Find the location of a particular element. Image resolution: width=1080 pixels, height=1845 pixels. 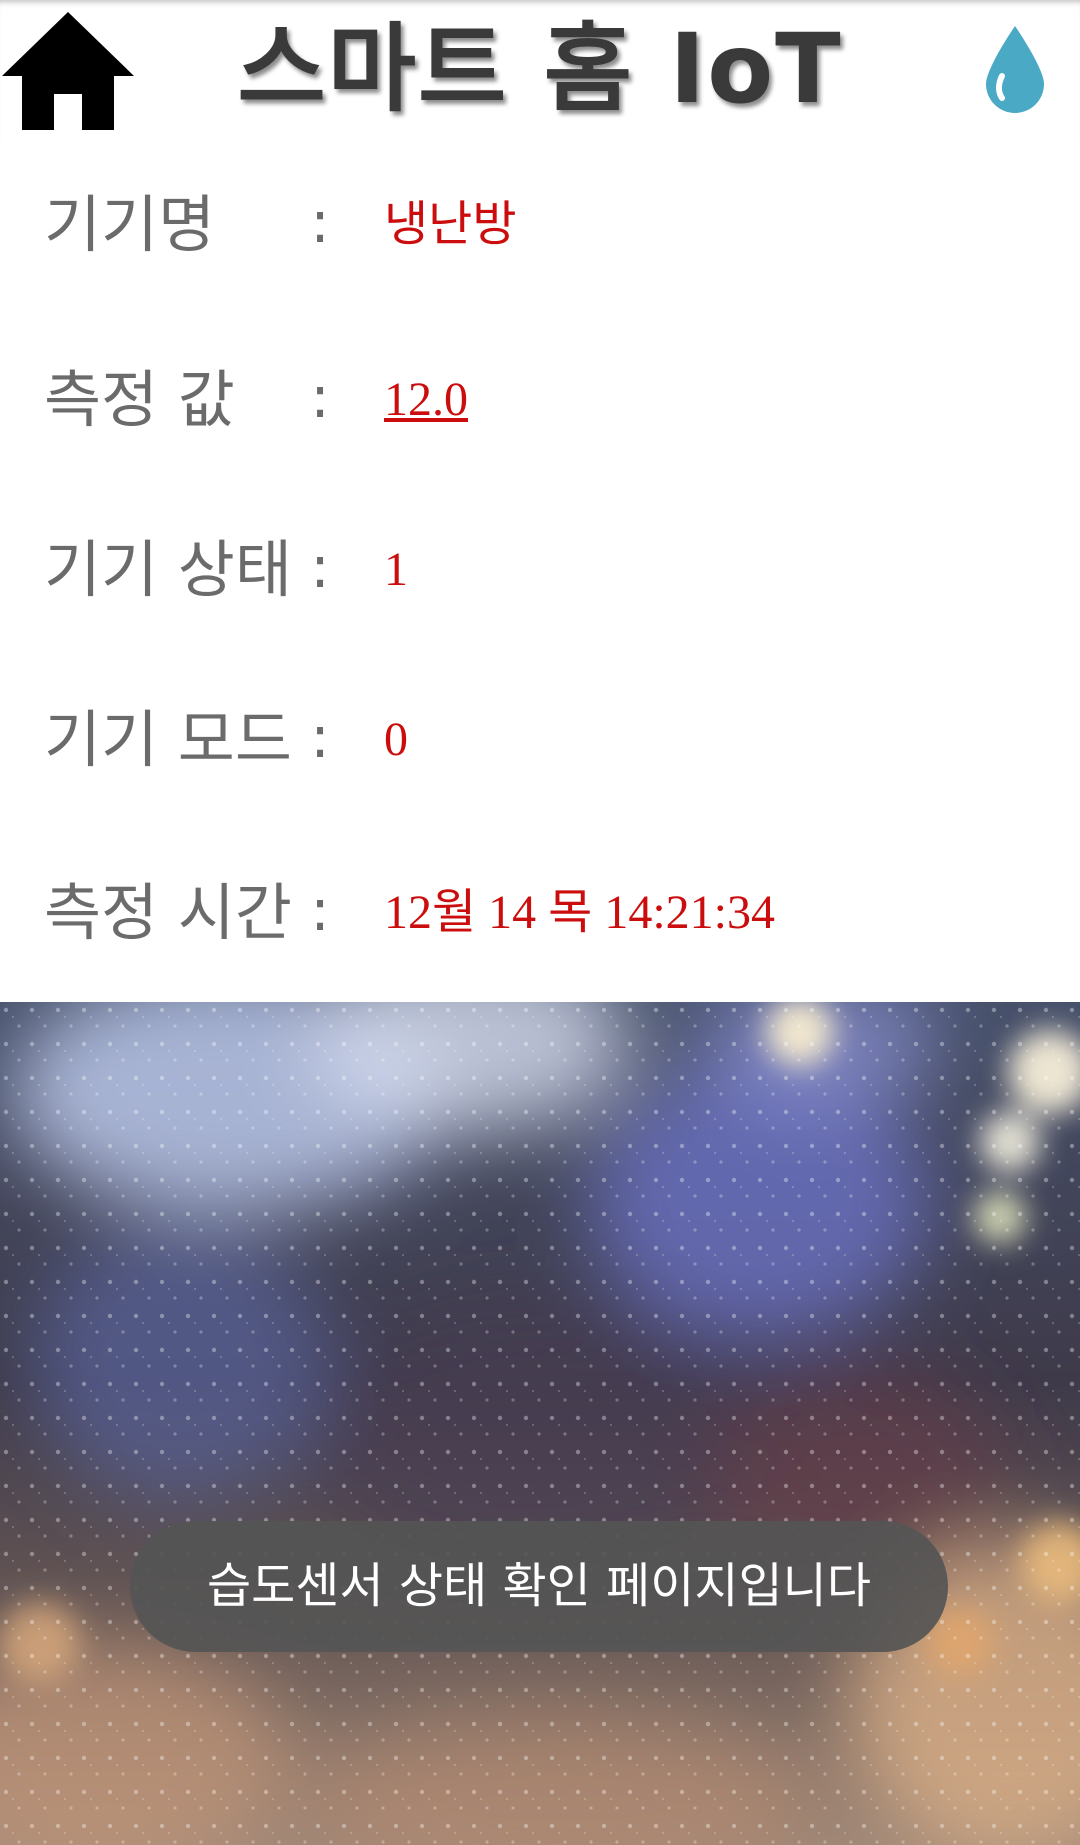

app-title: 스마트 홈 IoT is located at coordinates (540, 69).